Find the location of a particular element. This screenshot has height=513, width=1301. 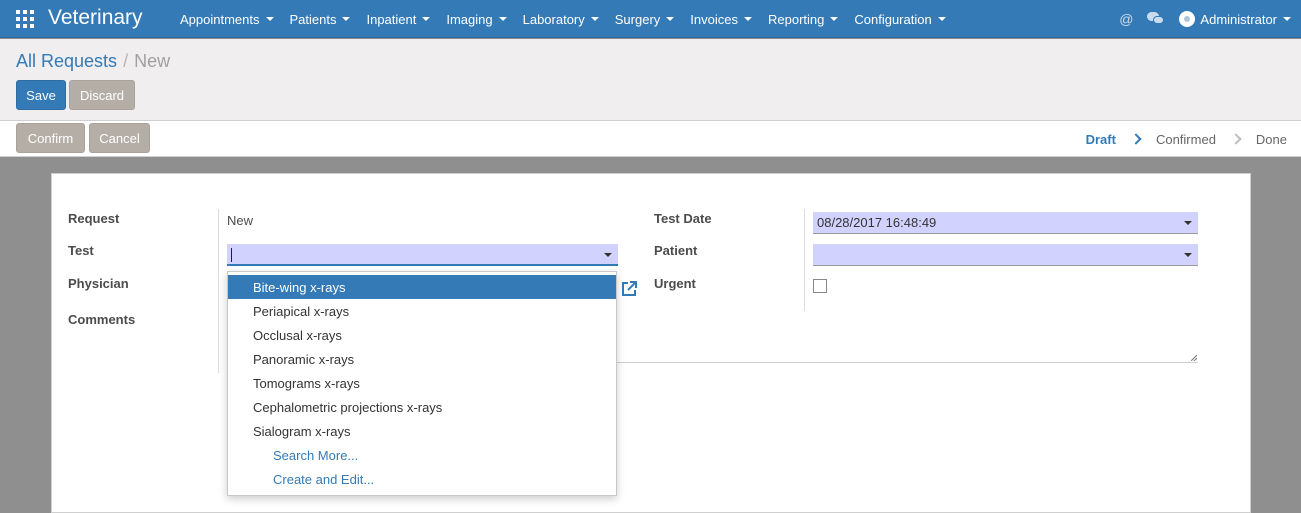

test-input is located at coordinates (422, 255).